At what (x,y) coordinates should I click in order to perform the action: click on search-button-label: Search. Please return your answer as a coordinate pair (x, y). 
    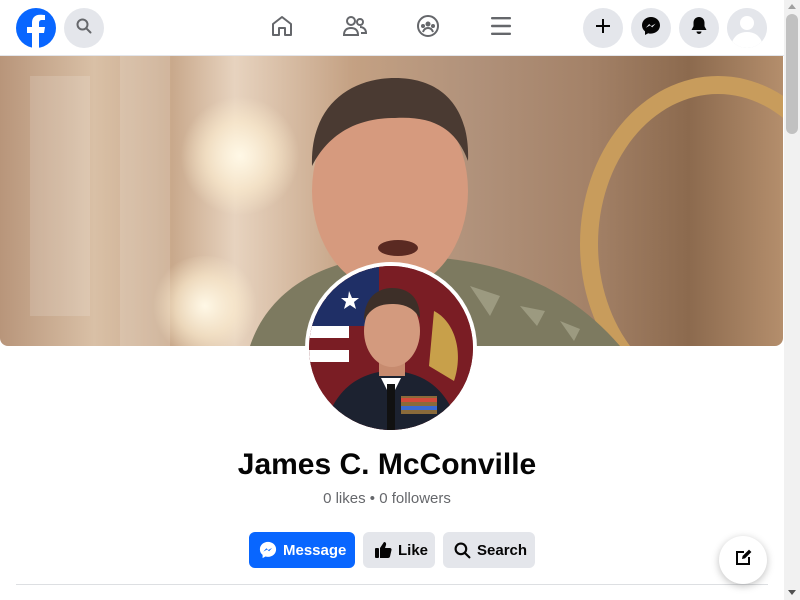
    Looking at the image, I should click on (502, 550).